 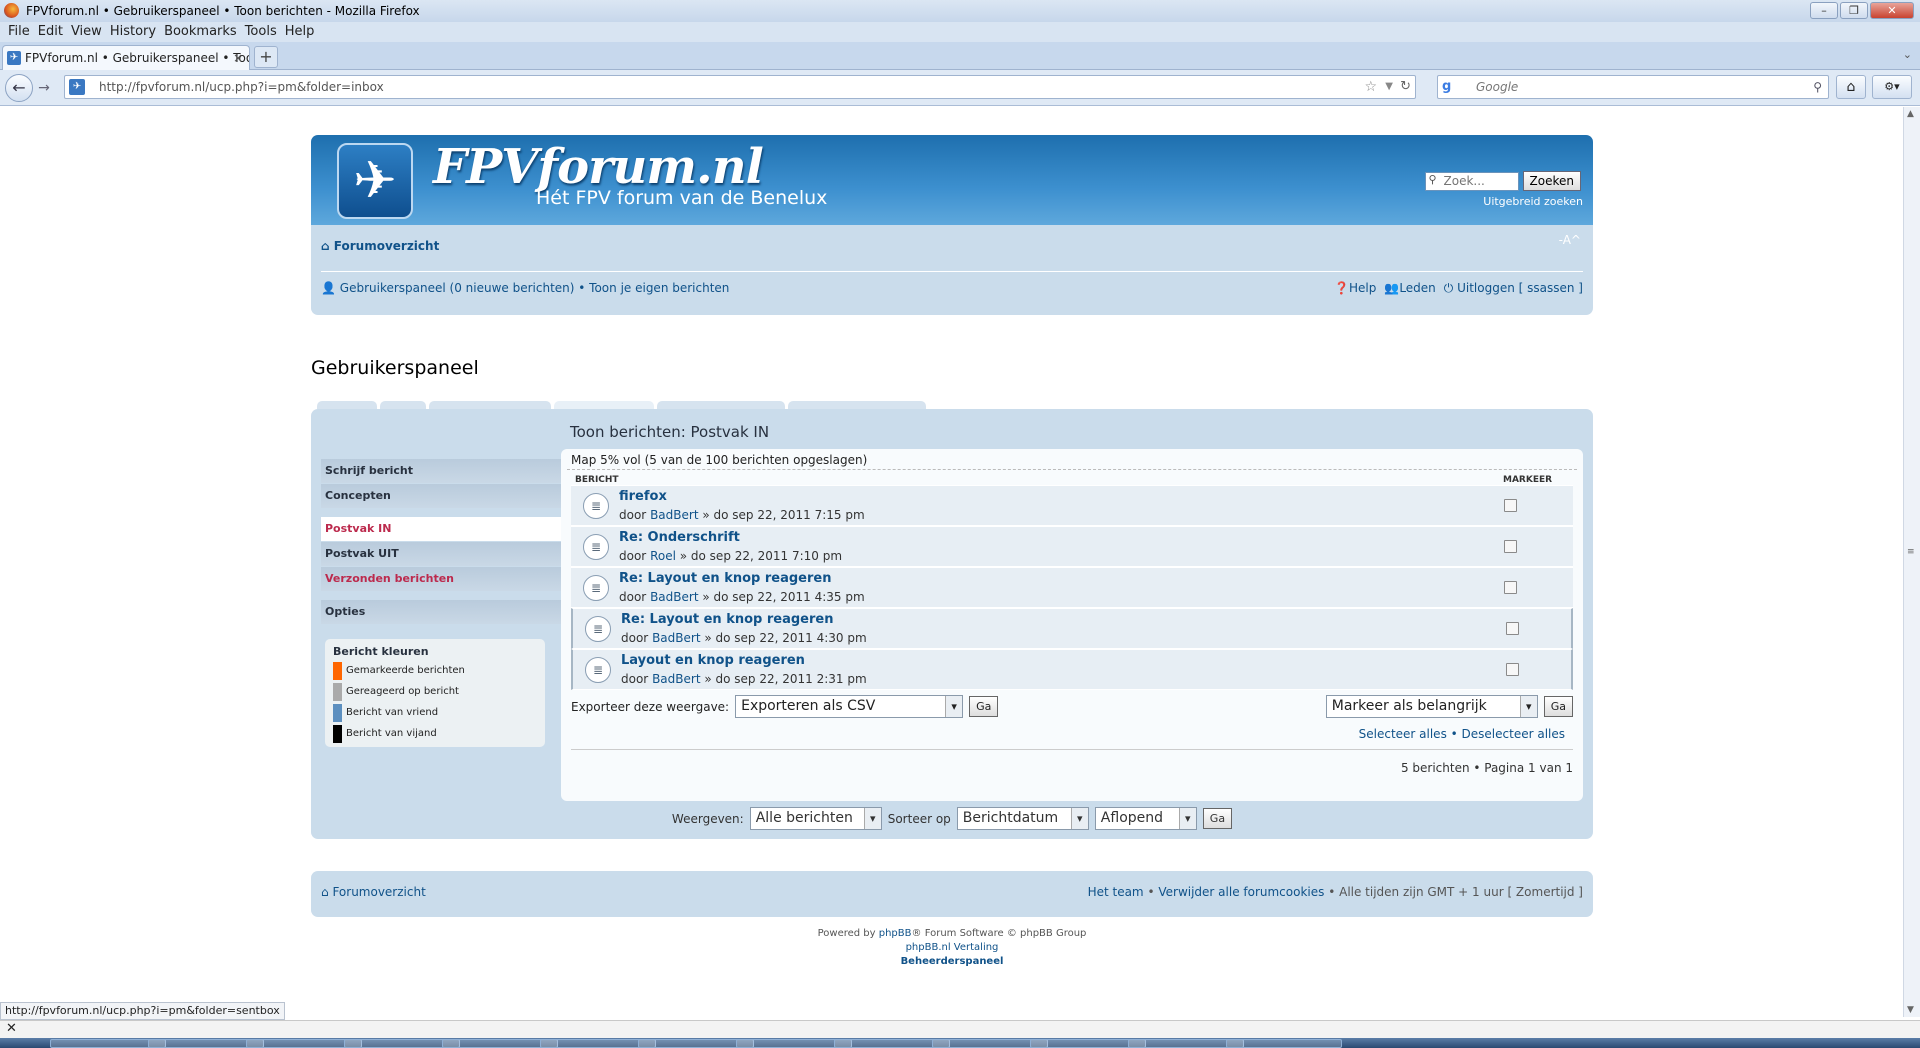 I want to click on show-select: Alle berichten, so click(x=815, y=818).